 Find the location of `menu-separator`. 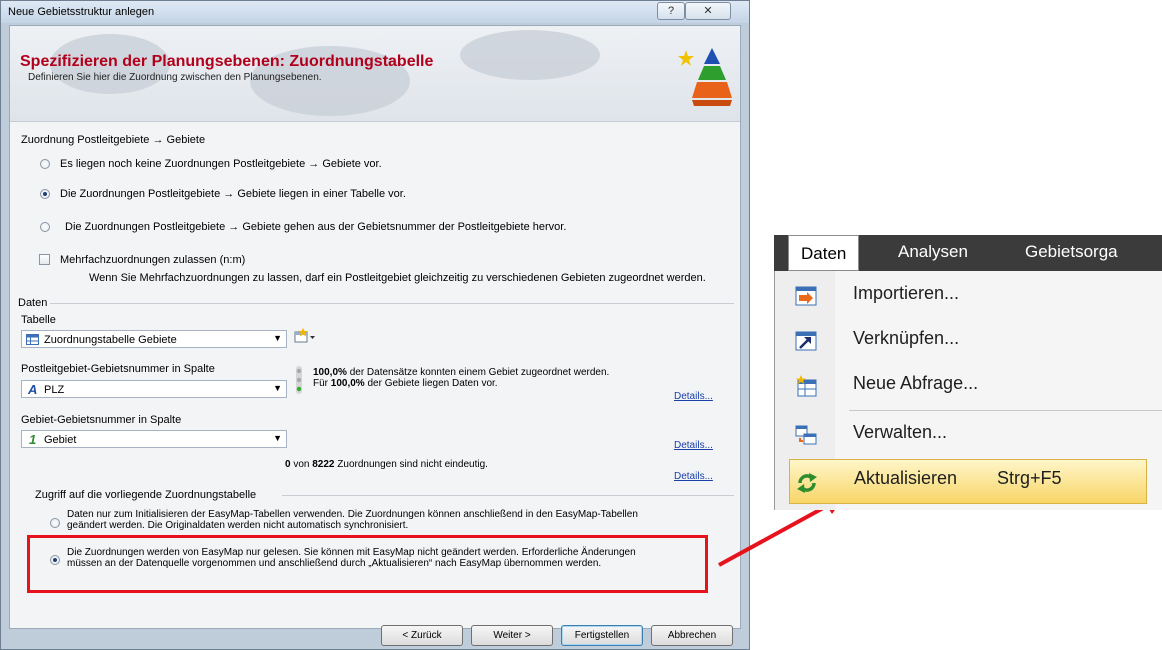

menu-separator is located at coordinates (1005, 410).